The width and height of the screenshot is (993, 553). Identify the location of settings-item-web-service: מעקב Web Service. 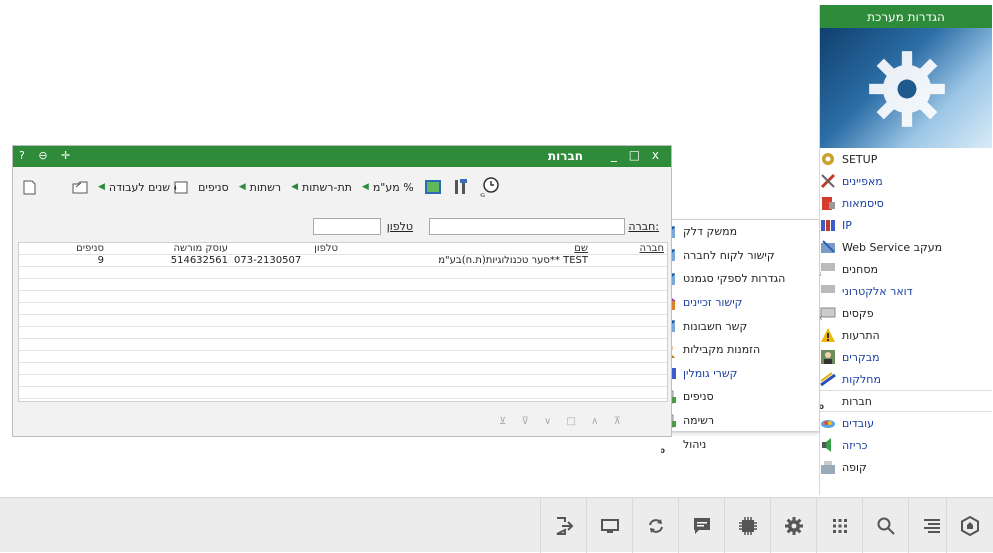
(906, 247).